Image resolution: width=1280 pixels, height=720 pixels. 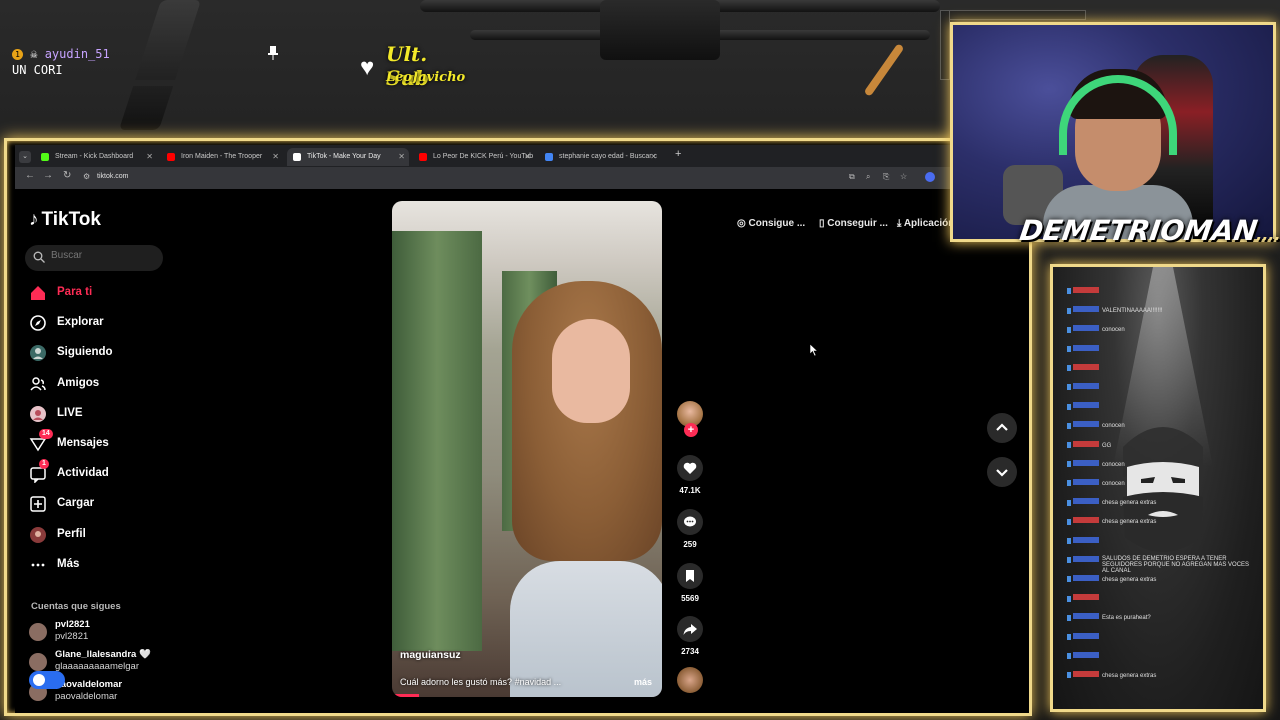 What do you see at coordinates (68, 563) in the screenshot?
I see `sidebar-item-label: Más` at bounding box center [68, 563].